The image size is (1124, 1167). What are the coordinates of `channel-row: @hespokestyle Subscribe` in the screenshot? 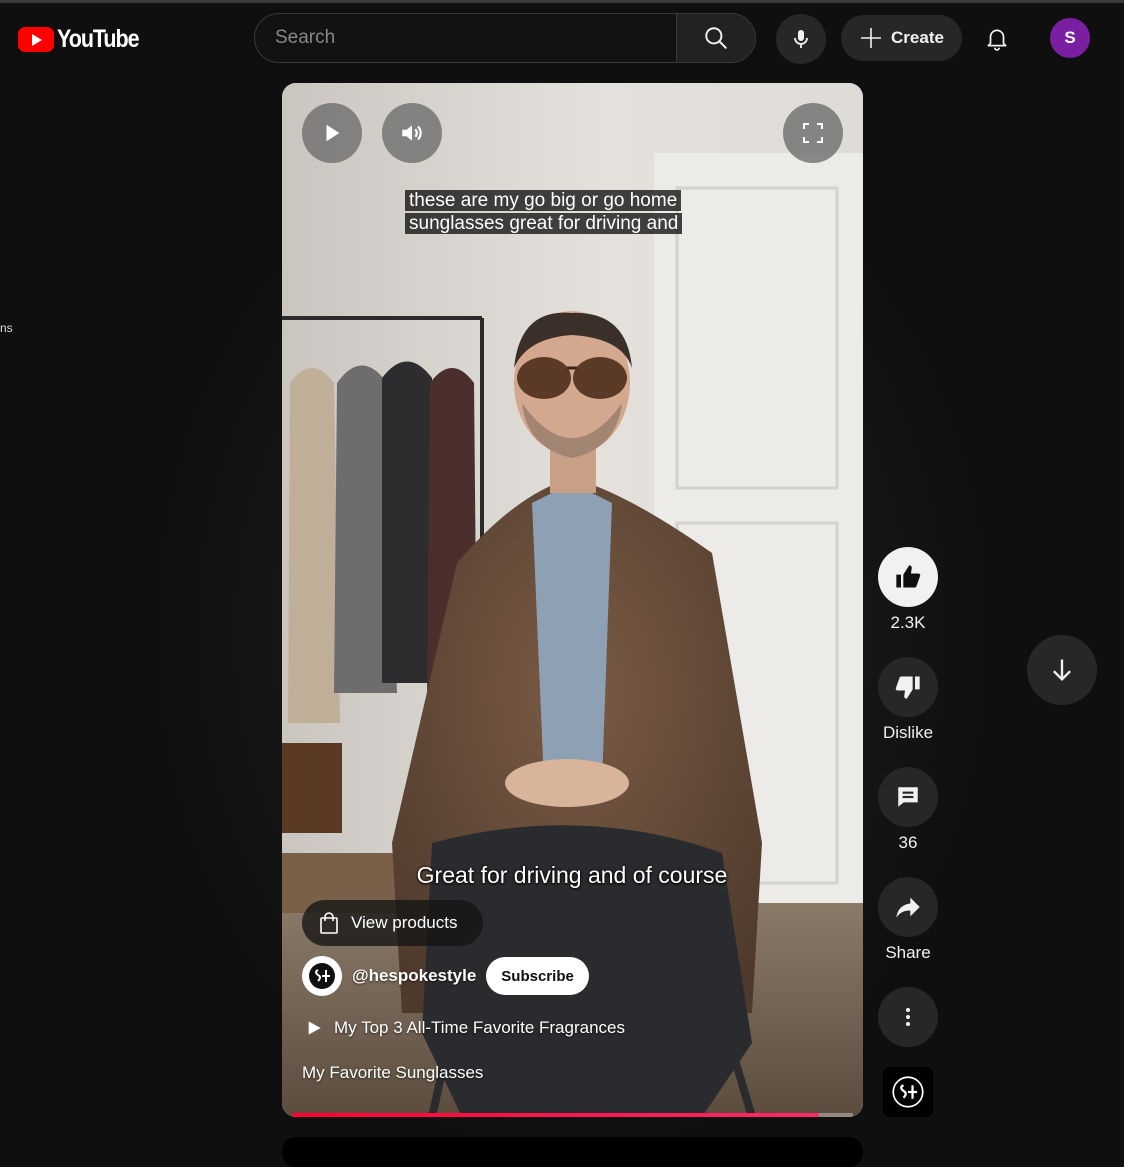 It's located at (445, 976).